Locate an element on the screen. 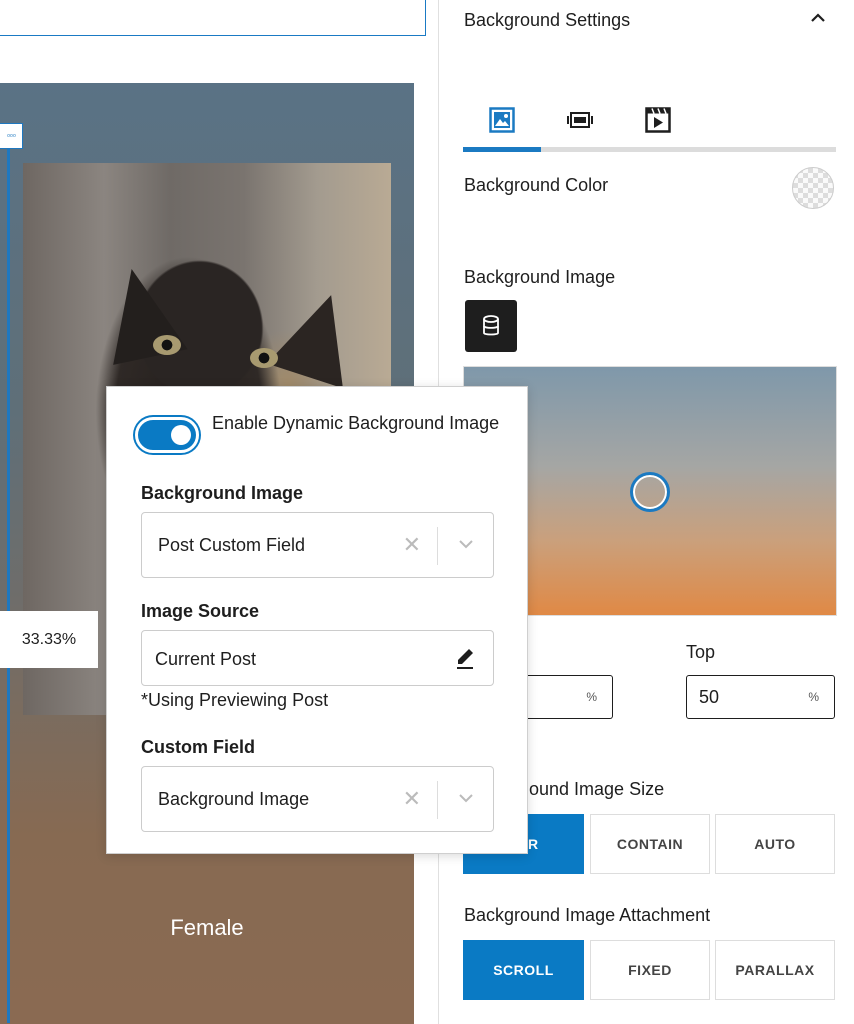 The height and width of the screenshot is (1024, 854). image-source-note: *Using Previewing Post is located at coordinates (235, 700).